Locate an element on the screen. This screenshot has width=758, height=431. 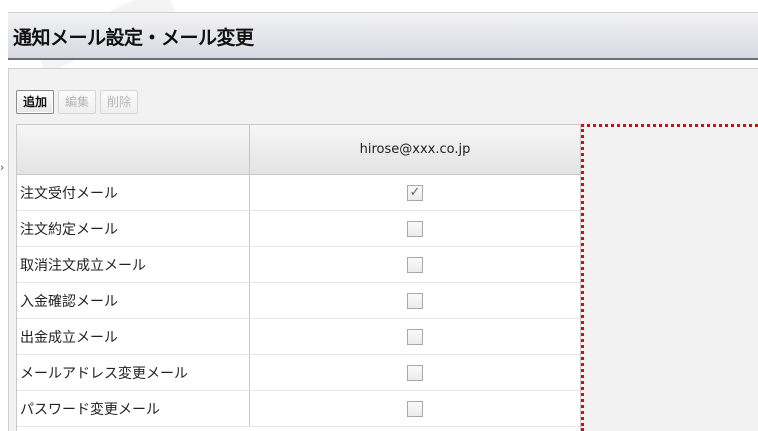
page-header: 通知メール設定・メール変更 is located at coordinates (383, 36).